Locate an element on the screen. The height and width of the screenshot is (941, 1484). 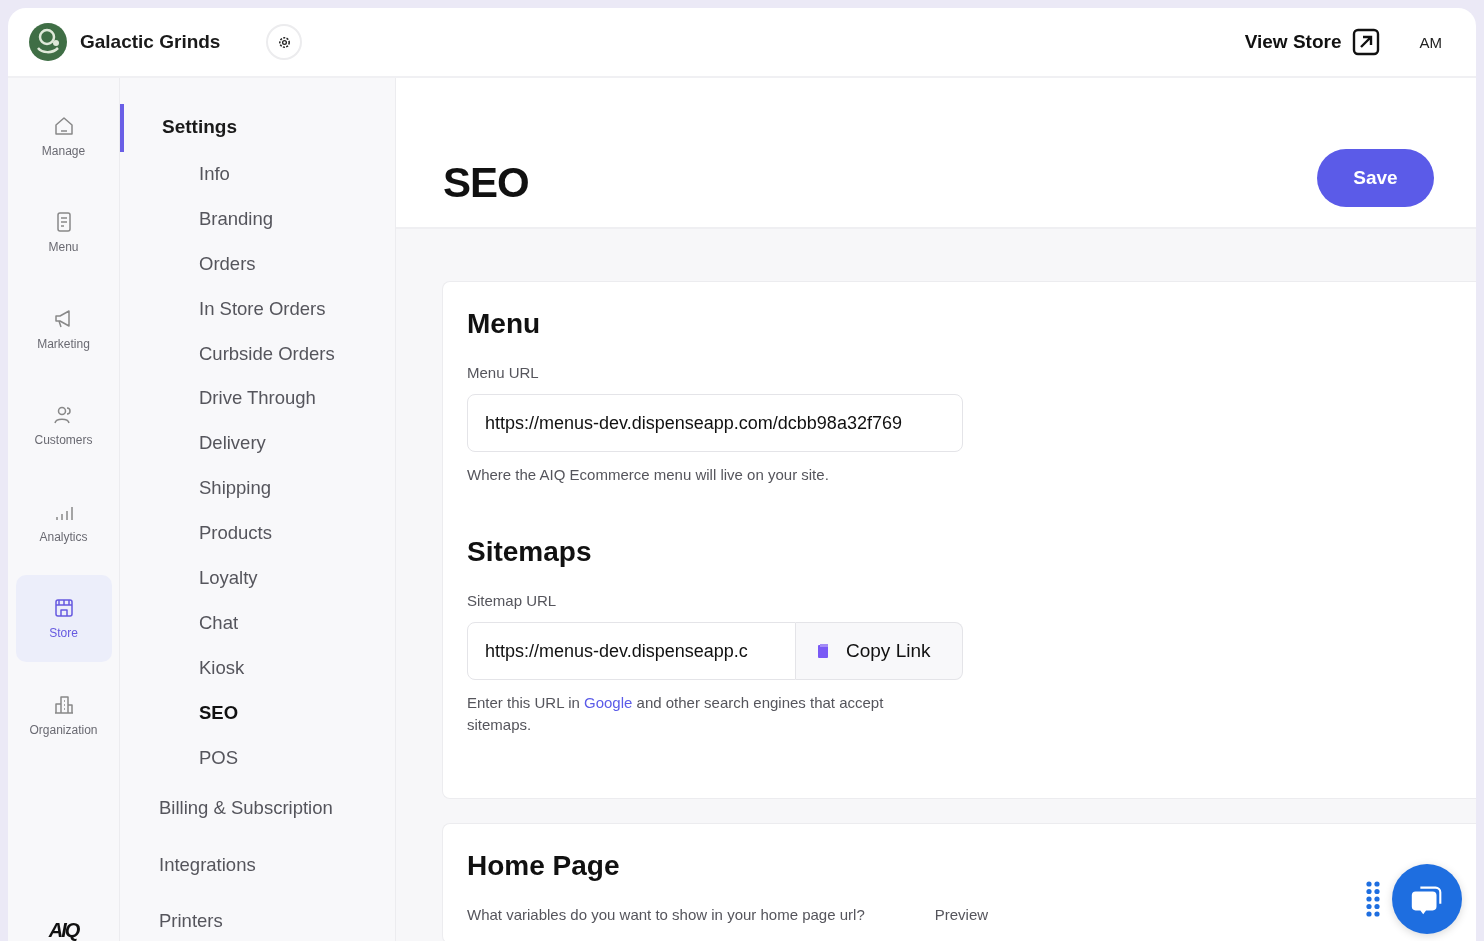
save-button: Save is located at coordinates (1375, 178).